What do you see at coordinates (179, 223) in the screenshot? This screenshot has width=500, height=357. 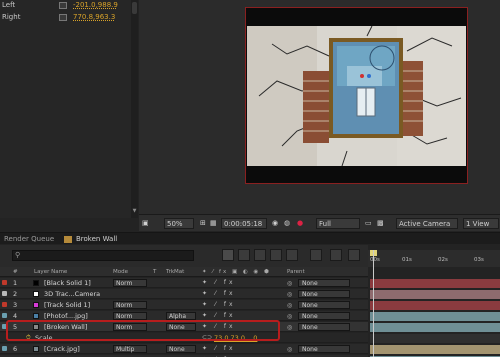 I see `zoom-dropdown: 50%` at bounding box center [179, 223].